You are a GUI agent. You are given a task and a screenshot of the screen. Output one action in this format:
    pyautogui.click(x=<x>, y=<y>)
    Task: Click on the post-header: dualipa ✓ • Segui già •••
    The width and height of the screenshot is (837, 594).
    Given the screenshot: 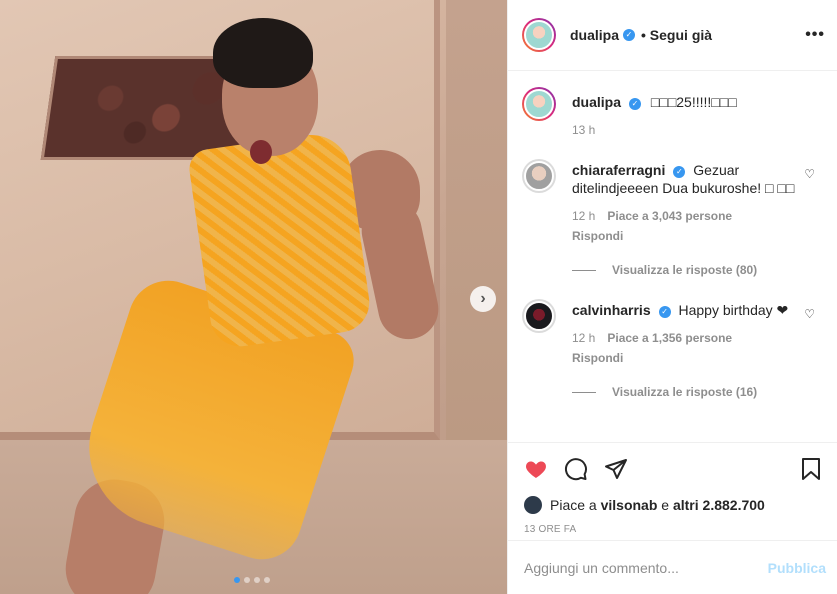 What is the action you would take?
    pyautogui.click(x=672, y=35)
    